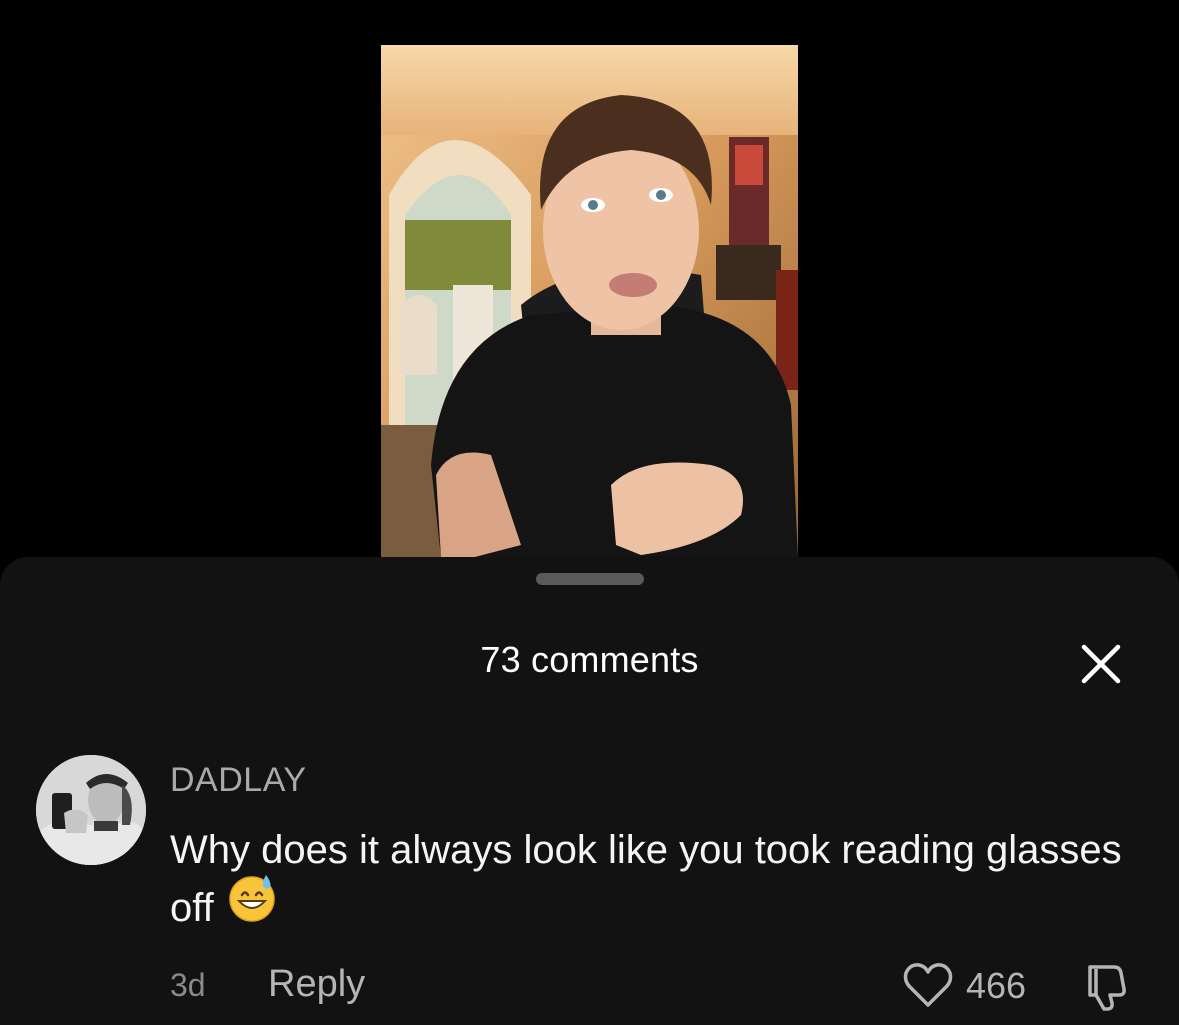 The height and width of the screenshot is (1025, 1179). Describe the element at coordinates (188, 985) in the screenshot. I see `comment-timestamp: 3d` at that location.